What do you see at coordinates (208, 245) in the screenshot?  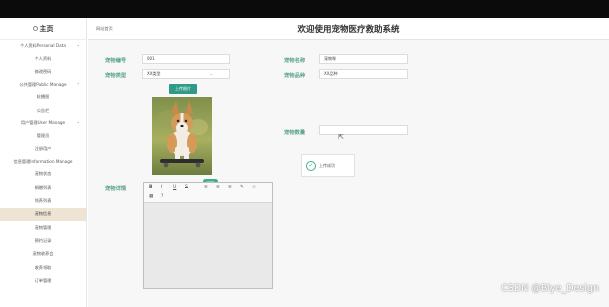 I see `editor-content-area` at bounding box center [208, 245].